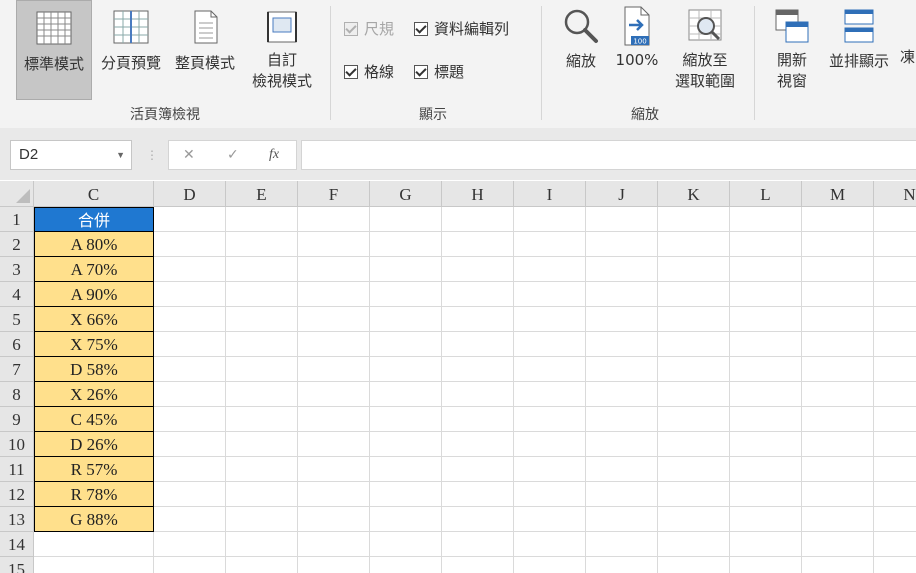 The image size is (916, 573). I want to click on row-header-12: 12, so click(17, 494).